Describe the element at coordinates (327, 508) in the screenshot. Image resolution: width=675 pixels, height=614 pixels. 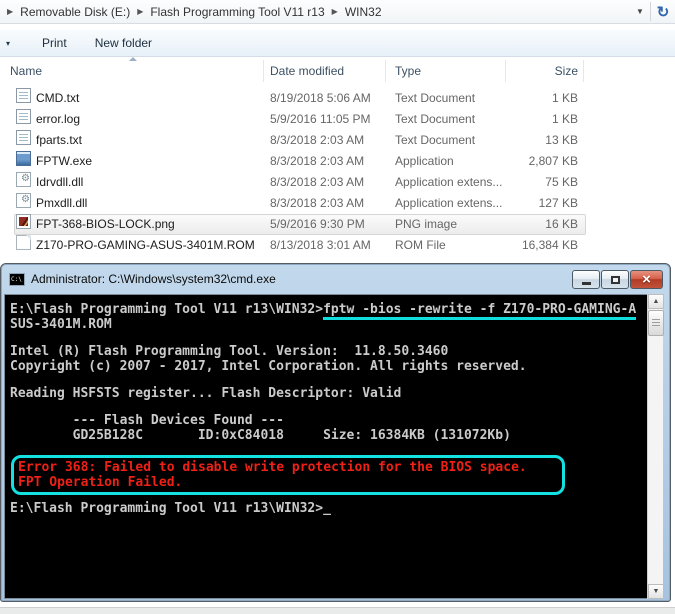
I see `text-cursor: _` at that location.